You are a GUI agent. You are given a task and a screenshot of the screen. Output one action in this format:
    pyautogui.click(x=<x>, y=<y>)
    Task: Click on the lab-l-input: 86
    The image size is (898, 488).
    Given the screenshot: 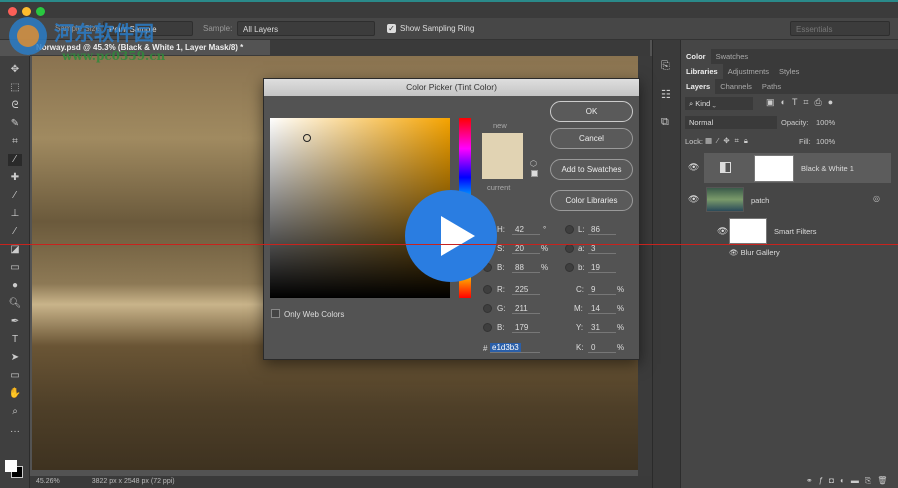 What is the action you would take?
    pyautogui.click(x=602, y=230)
    